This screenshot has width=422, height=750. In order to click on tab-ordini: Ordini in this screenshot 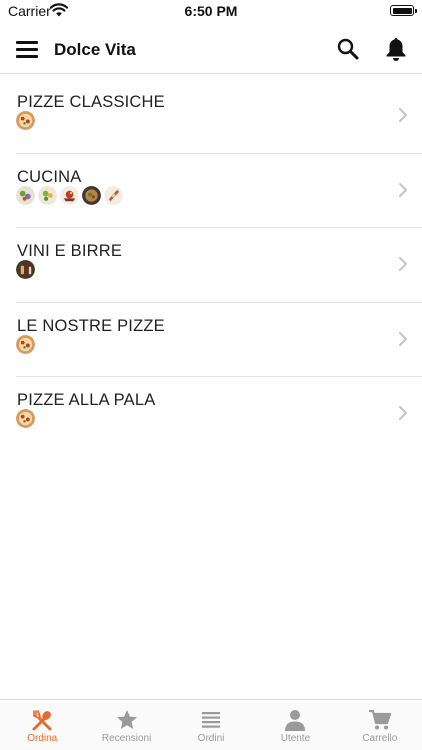, I will do `click(211, 725)`.